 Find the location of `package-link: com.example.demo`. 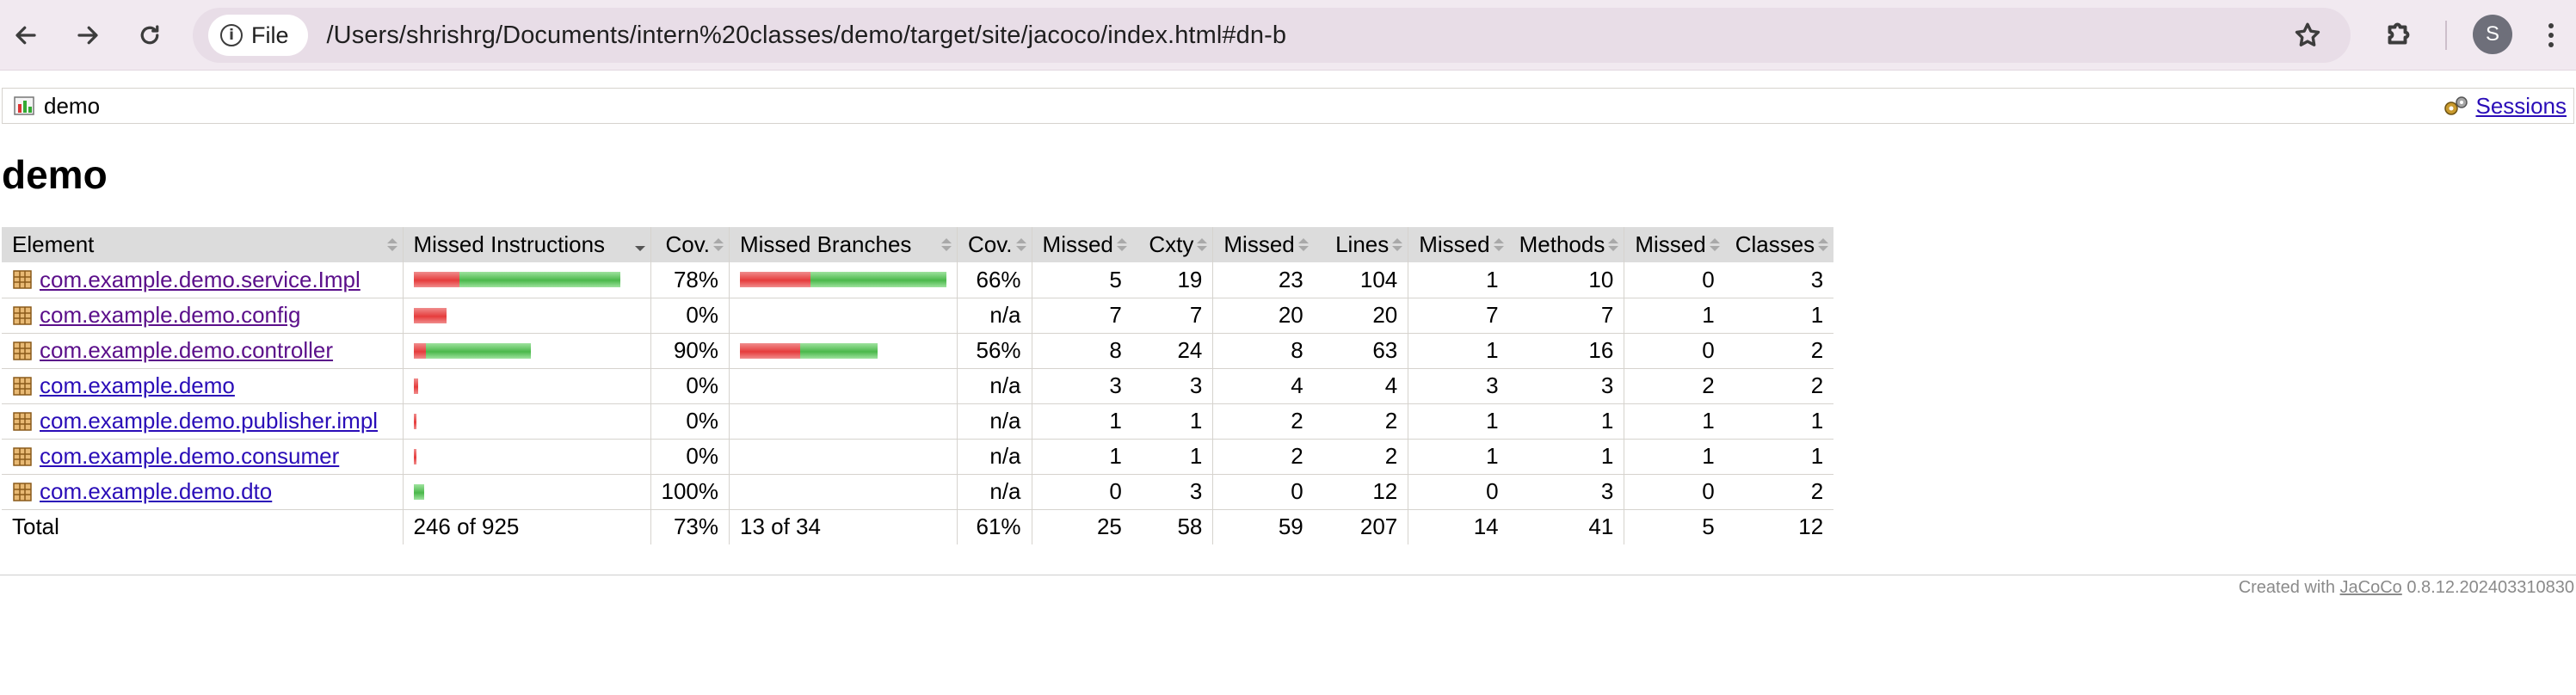

package-link: com.example.demo is located at coordinates (137, 385).